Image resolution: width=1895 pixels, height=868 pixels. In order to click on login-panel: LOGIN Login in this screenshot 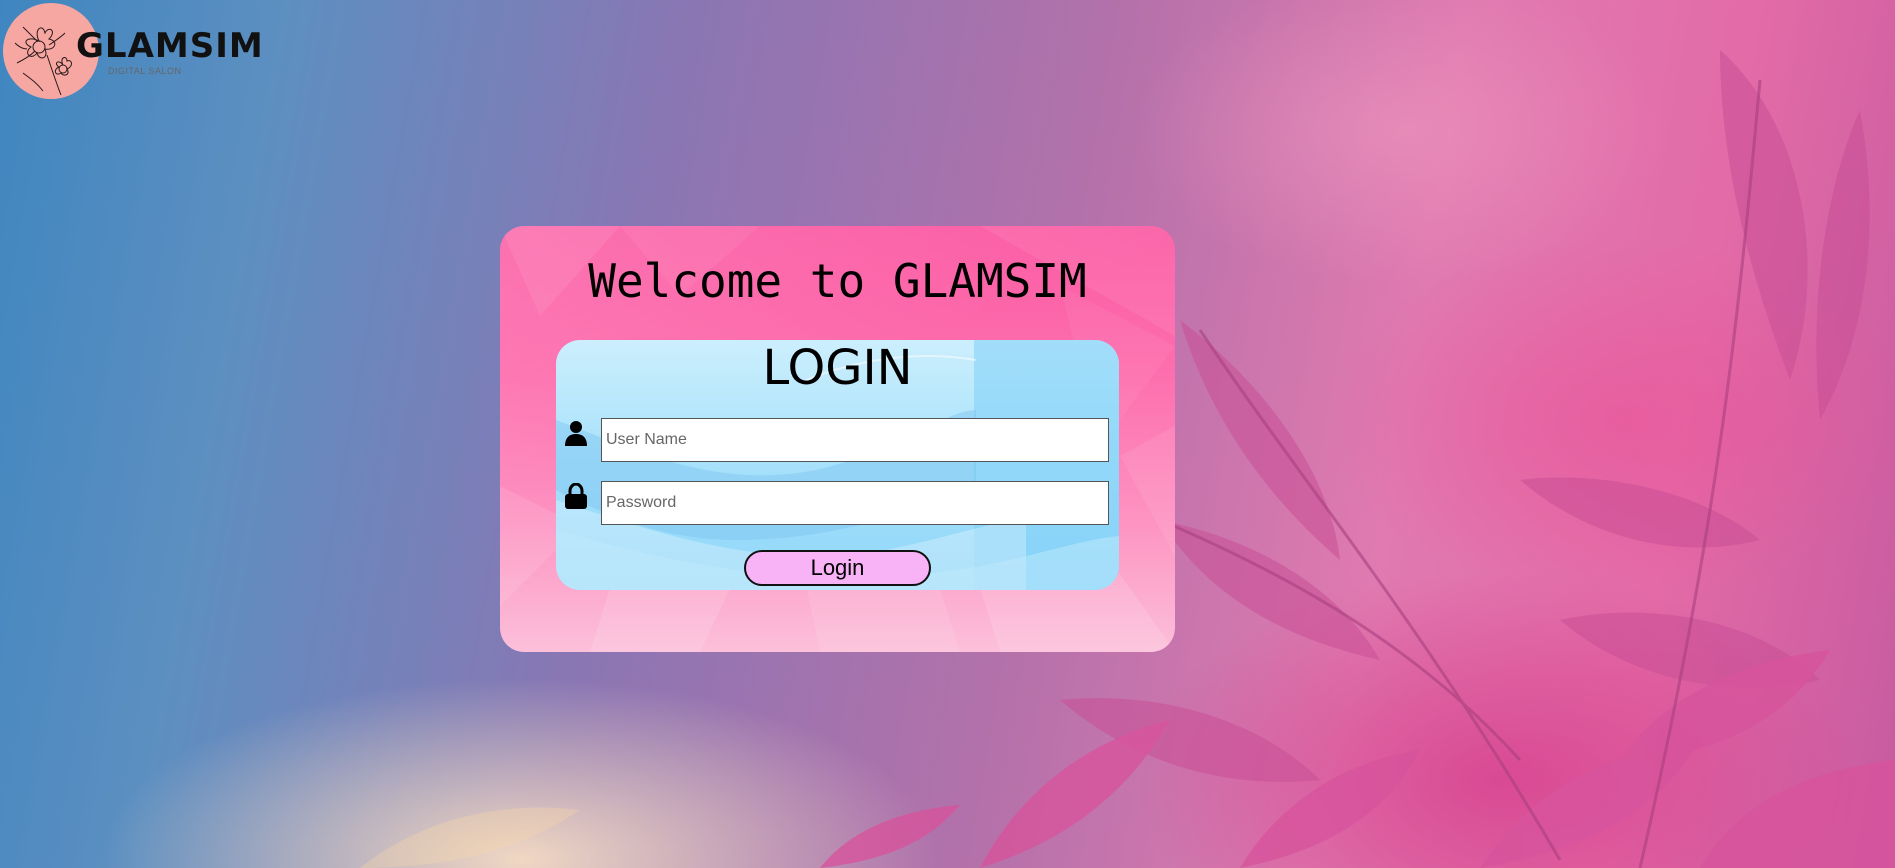, I will do `click(837, 465)`.